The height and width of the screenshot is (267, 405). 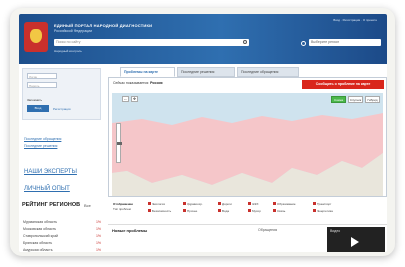 I want to click on legend-item: Здравоохр., so click(x=193, y=204).